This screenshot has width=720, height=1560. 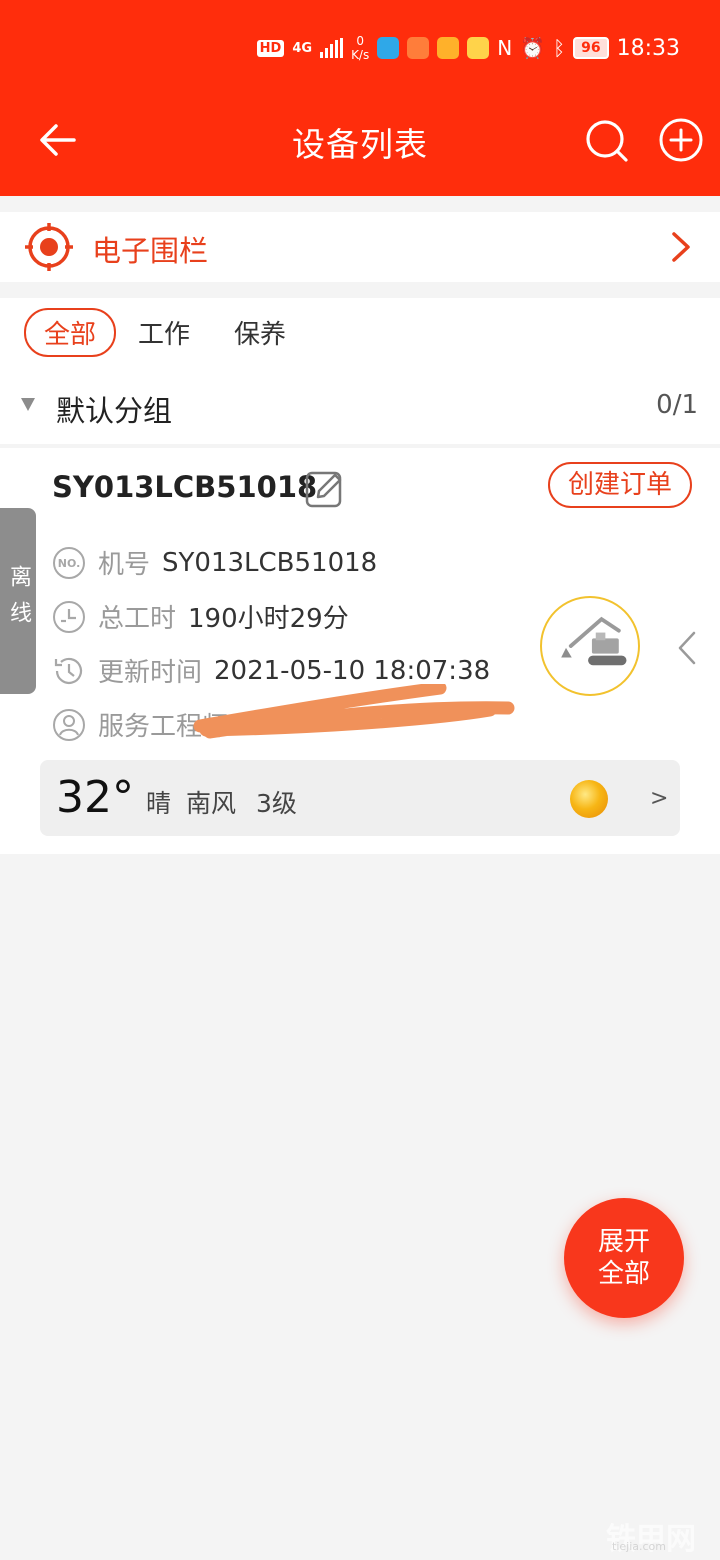 I want to click on net-speed-unit: K/s, so click(x=360, y=55).